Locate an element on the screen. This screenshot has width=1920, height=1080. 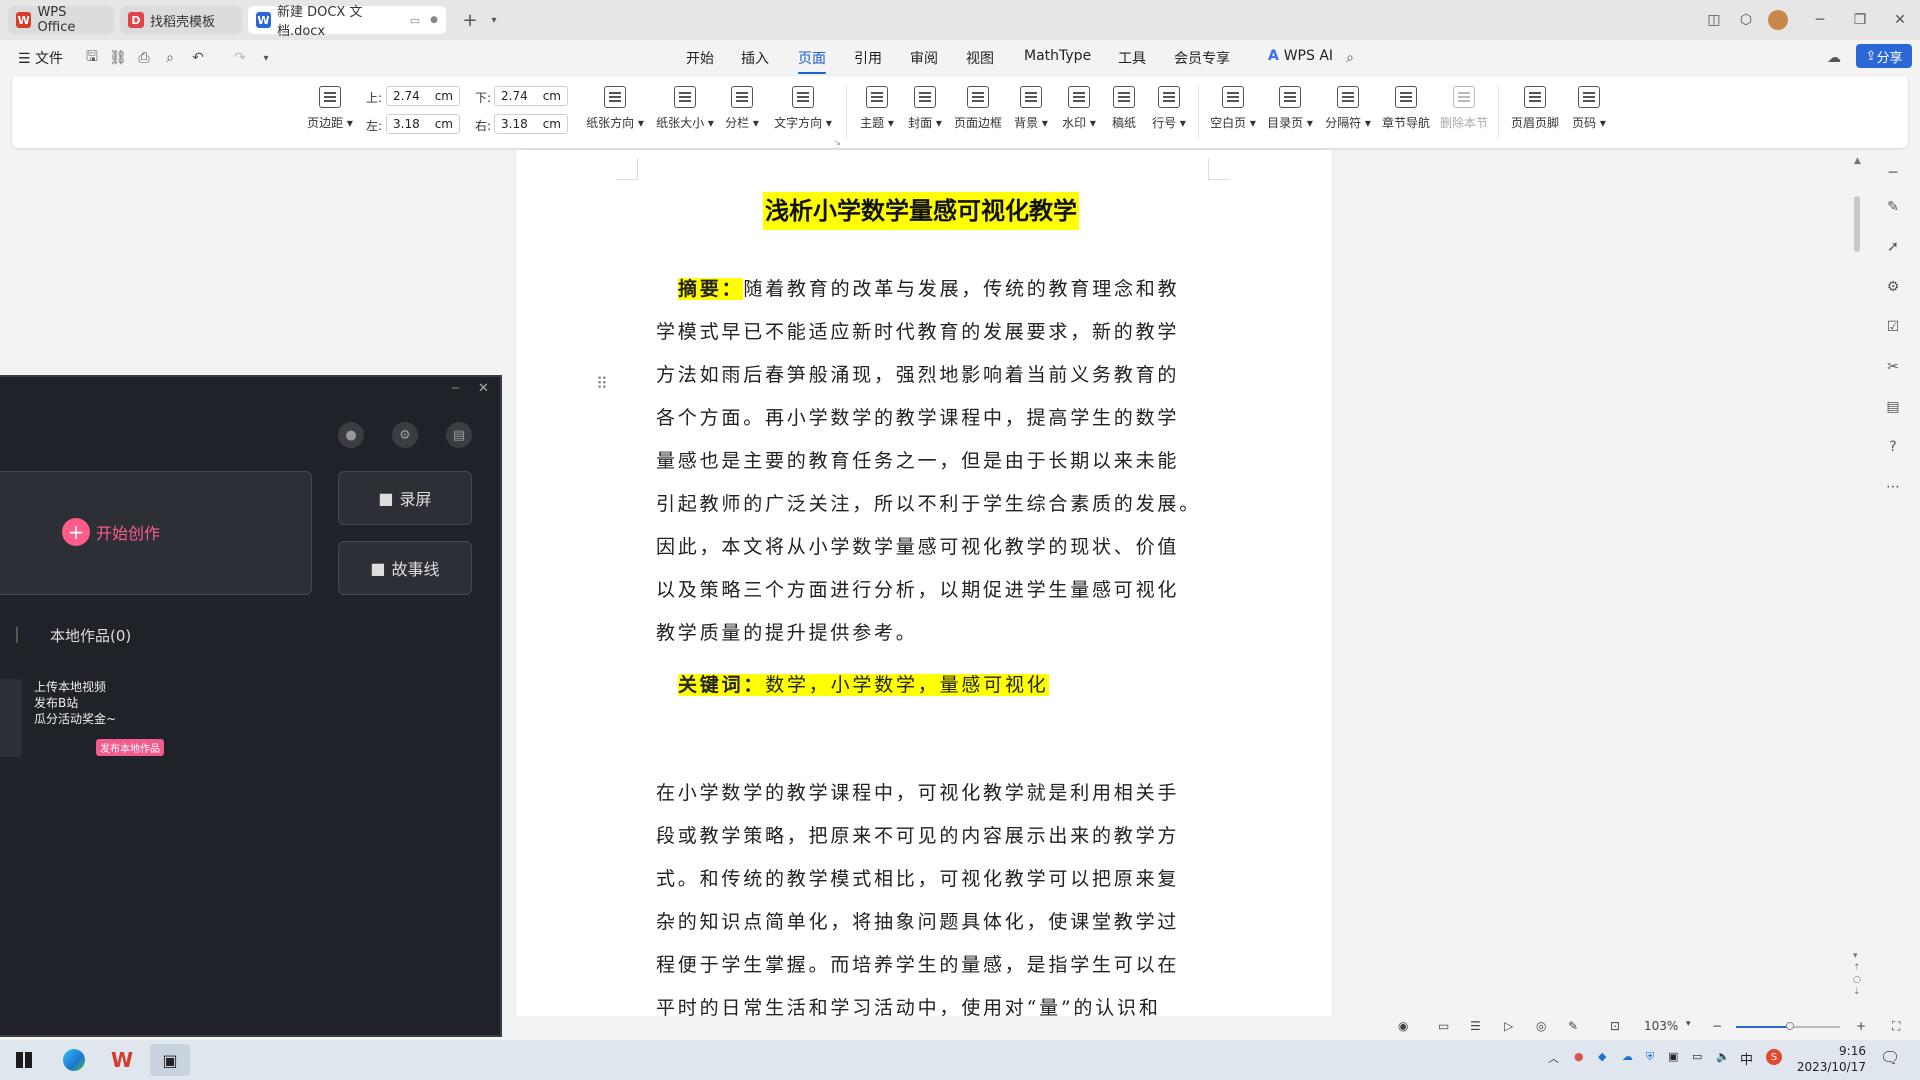
cube-icon: ⬡ is located at coordinates (1746, 20).